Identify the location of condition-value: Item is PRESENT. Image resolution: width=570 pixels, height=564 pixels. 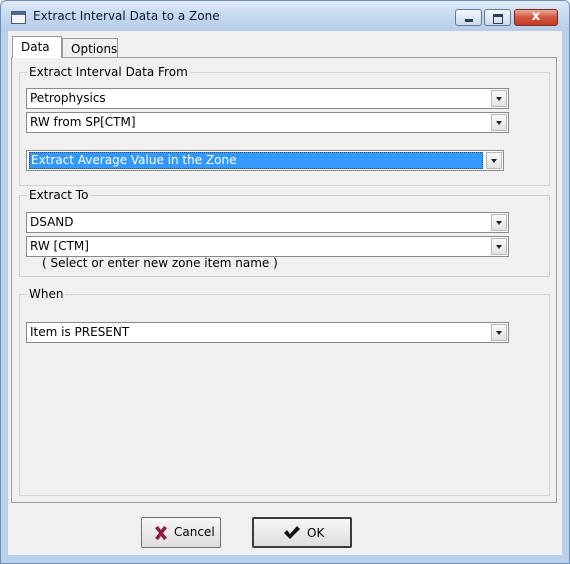
(80, 332).